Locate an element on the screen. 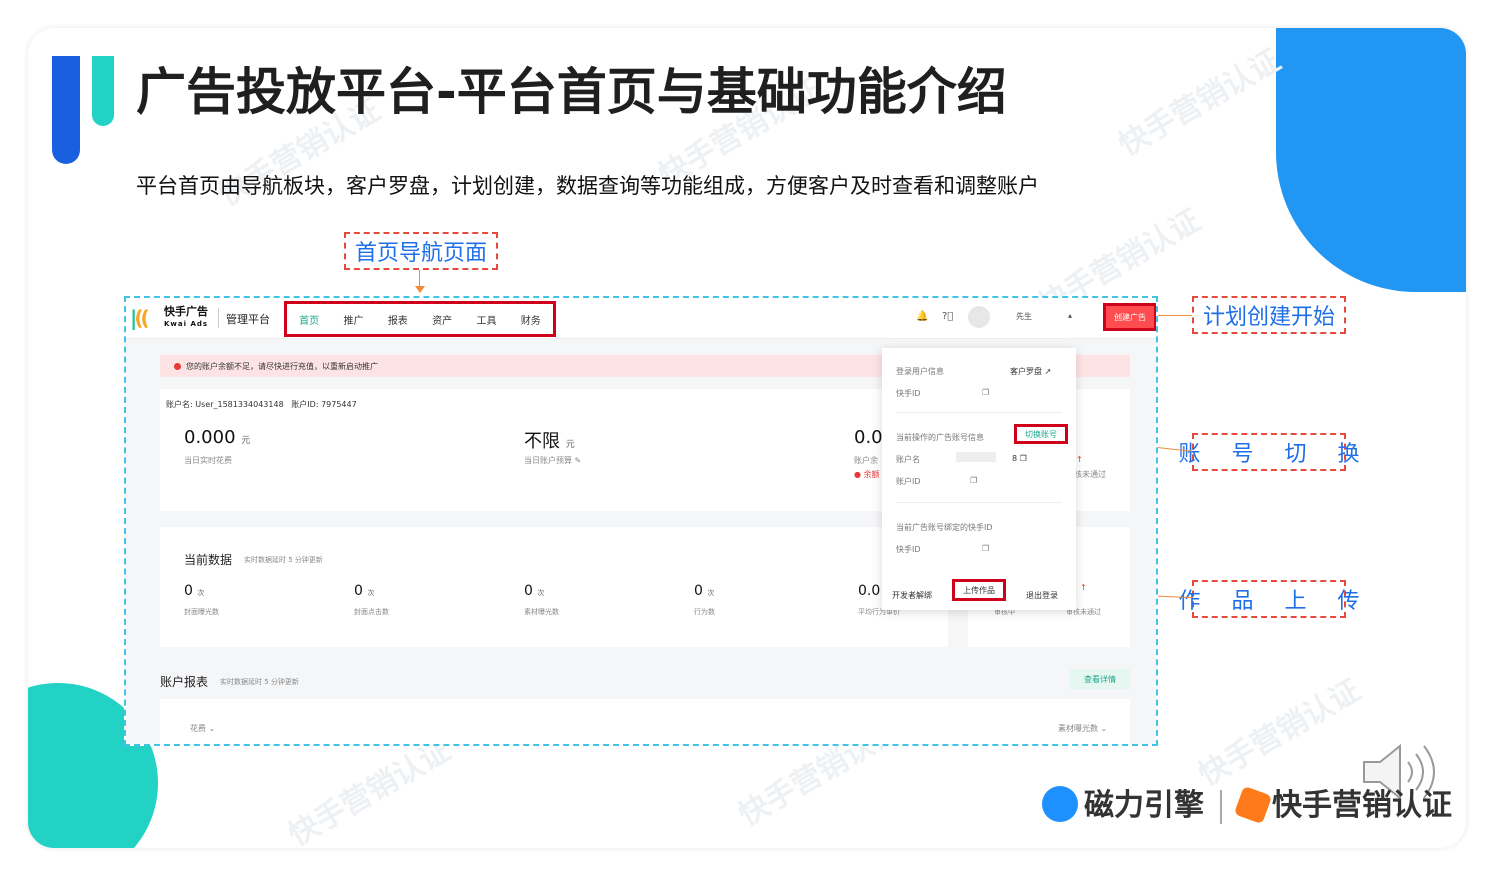 This screenshot has height=878, width=1494. kuaishou-logo-icon is located at coordinates (1253, 805).